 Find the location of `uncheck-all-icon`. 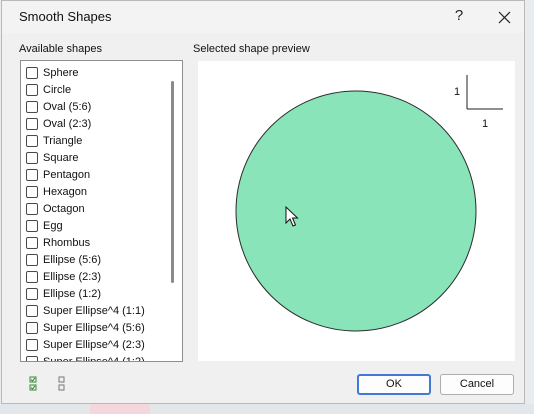

uncheck-all-icon is located at coordinates (61, 383).